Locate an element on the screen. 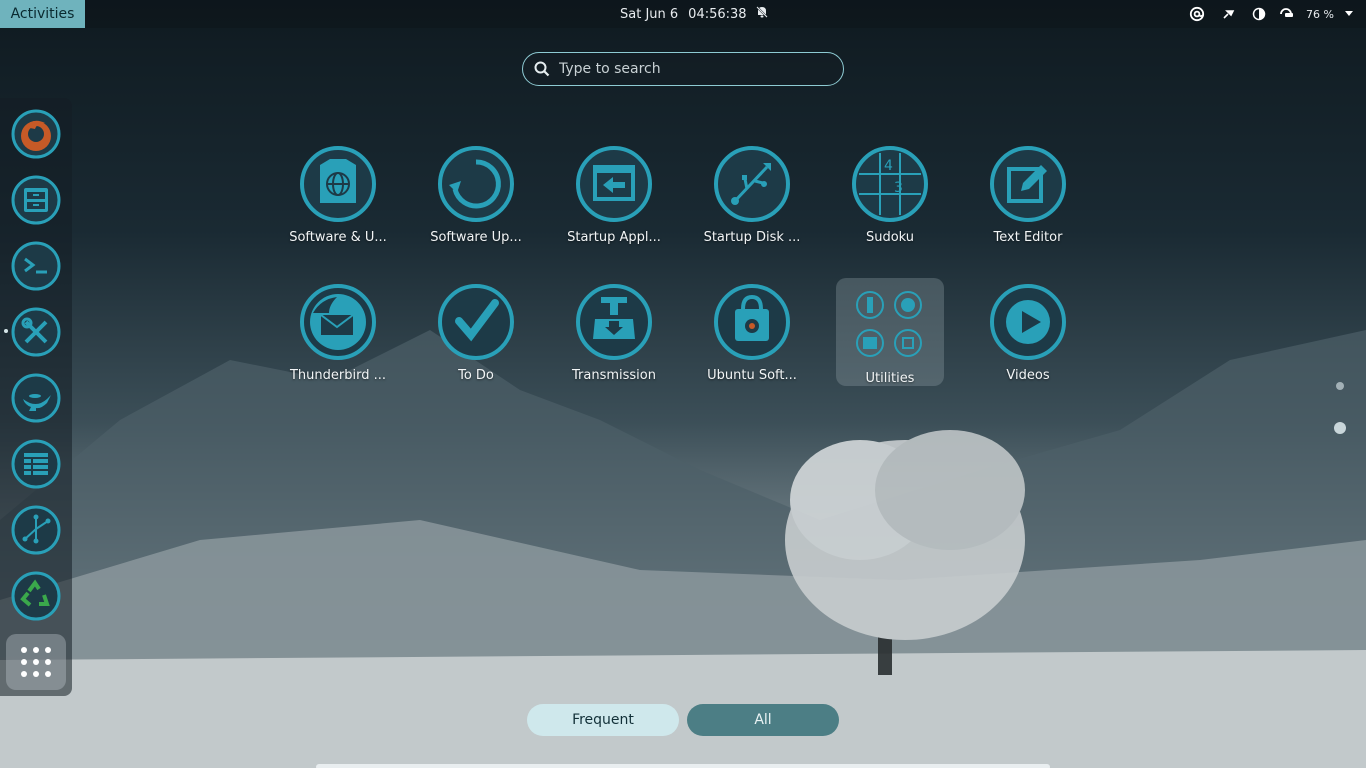 This screenshot has width=1366, height=768. recycle-bin-icon is located at coordinates (36, 596).